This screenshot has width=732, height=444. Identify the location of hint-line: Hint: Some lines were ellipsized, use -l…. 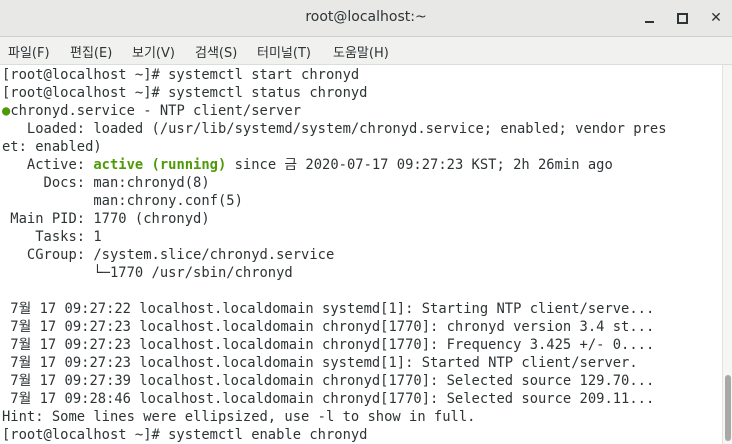
(239, 417).